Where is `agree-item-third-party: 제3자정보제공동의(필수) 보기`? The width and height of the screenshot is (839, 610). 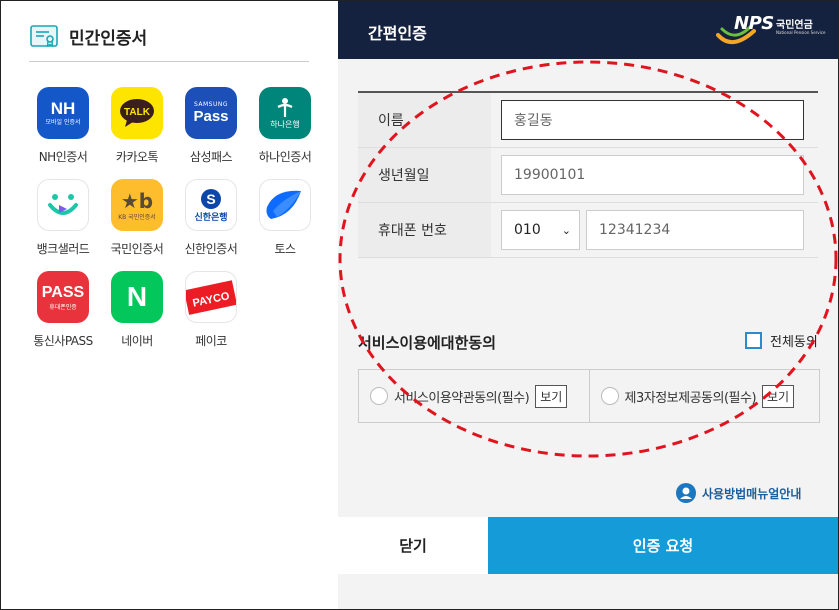
agree-item-third-party: 제3자정보제공동의(필수) 보기 is located at coordinates (704, 396).